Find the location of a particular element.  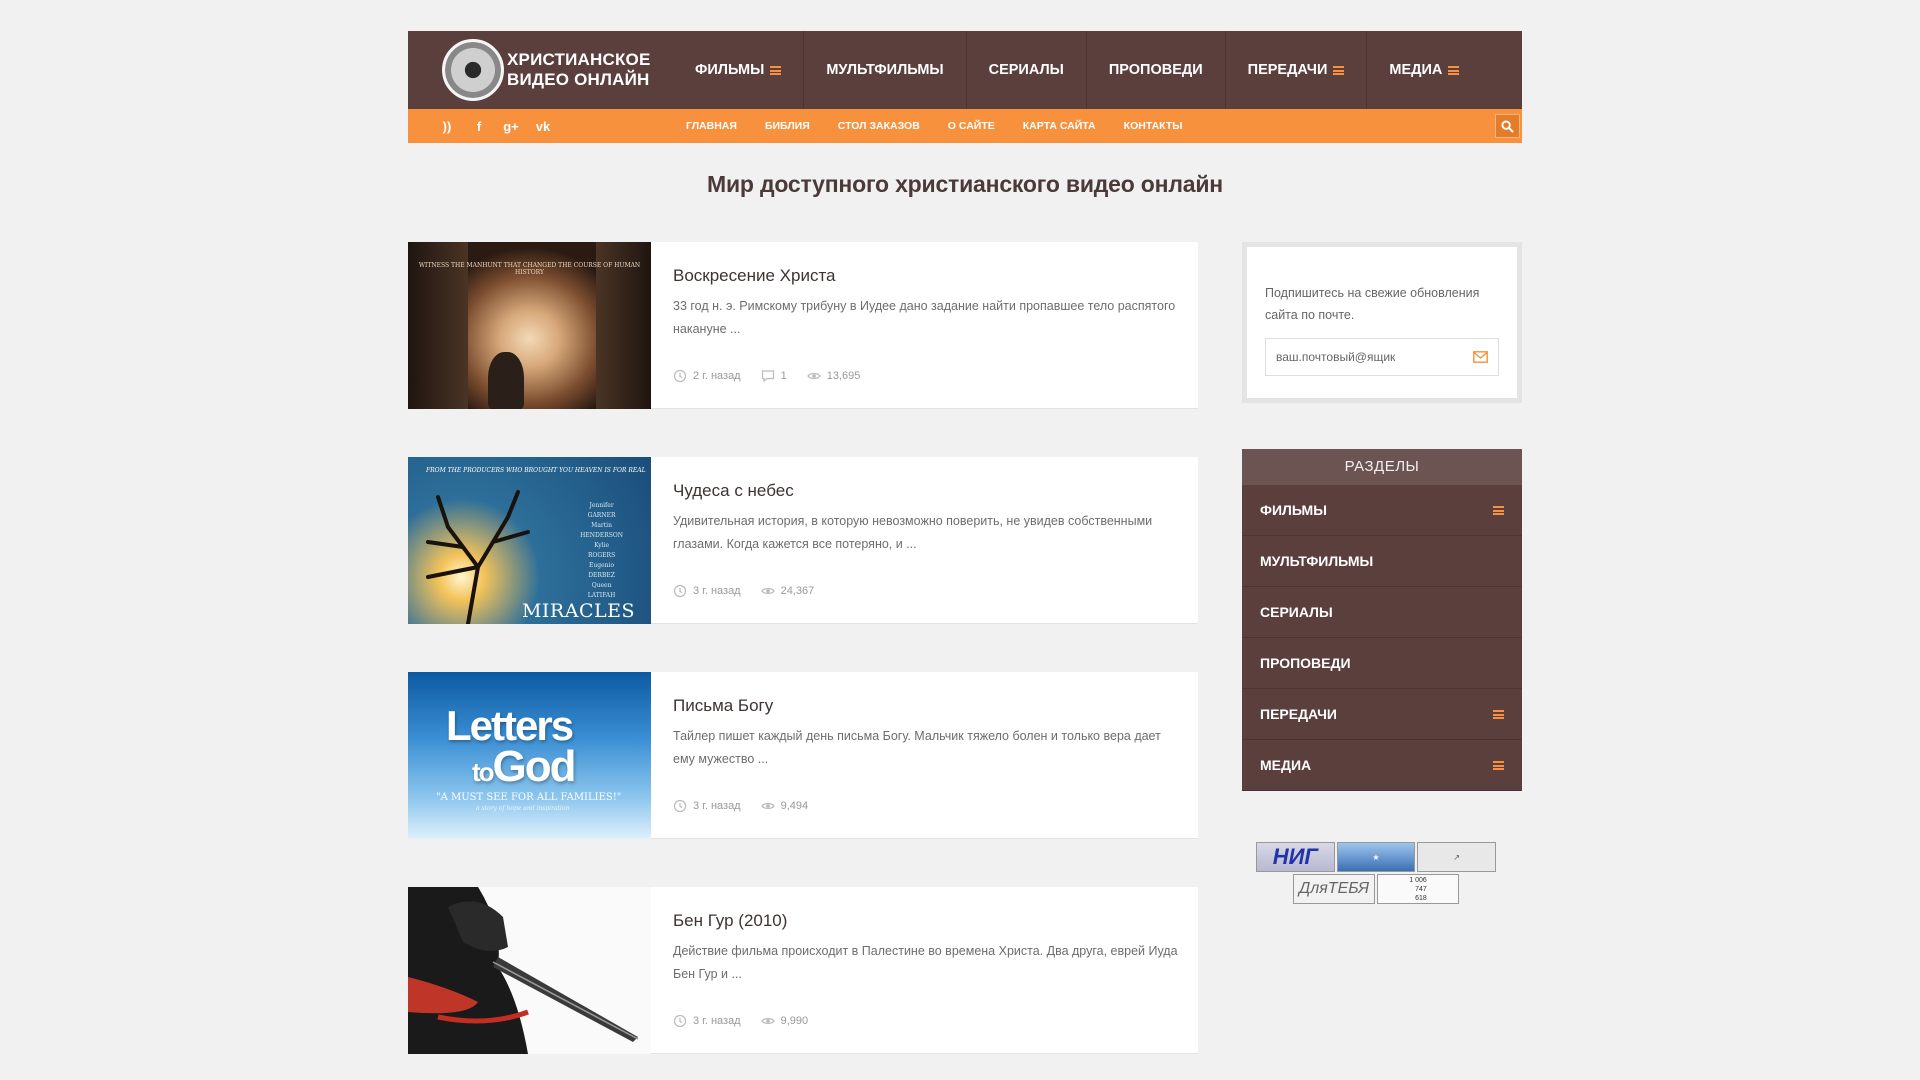

section-series: СЕРИАЛЫ is located at coordinates (1382, 612).